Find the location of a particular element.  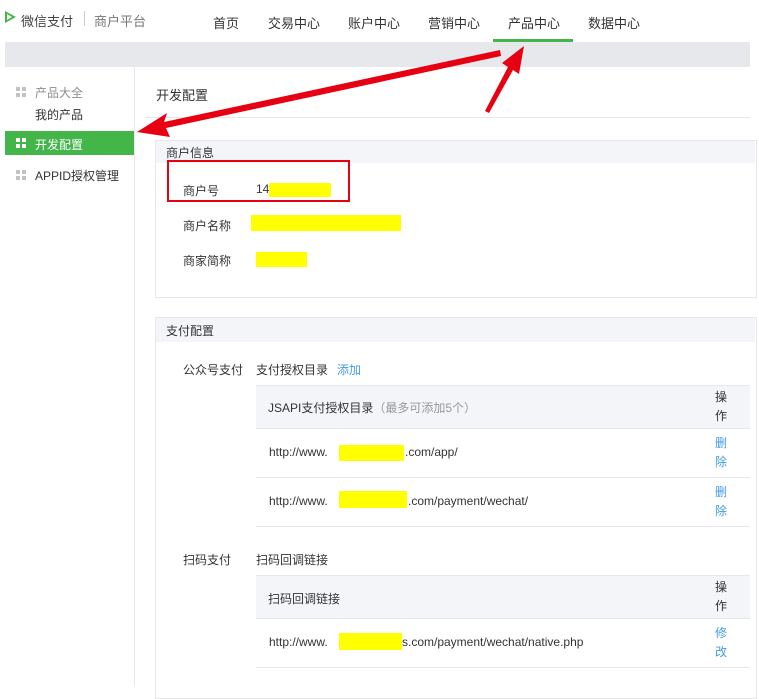

annotation-arrow-to-sidebar is located at coordinates (319, 93).